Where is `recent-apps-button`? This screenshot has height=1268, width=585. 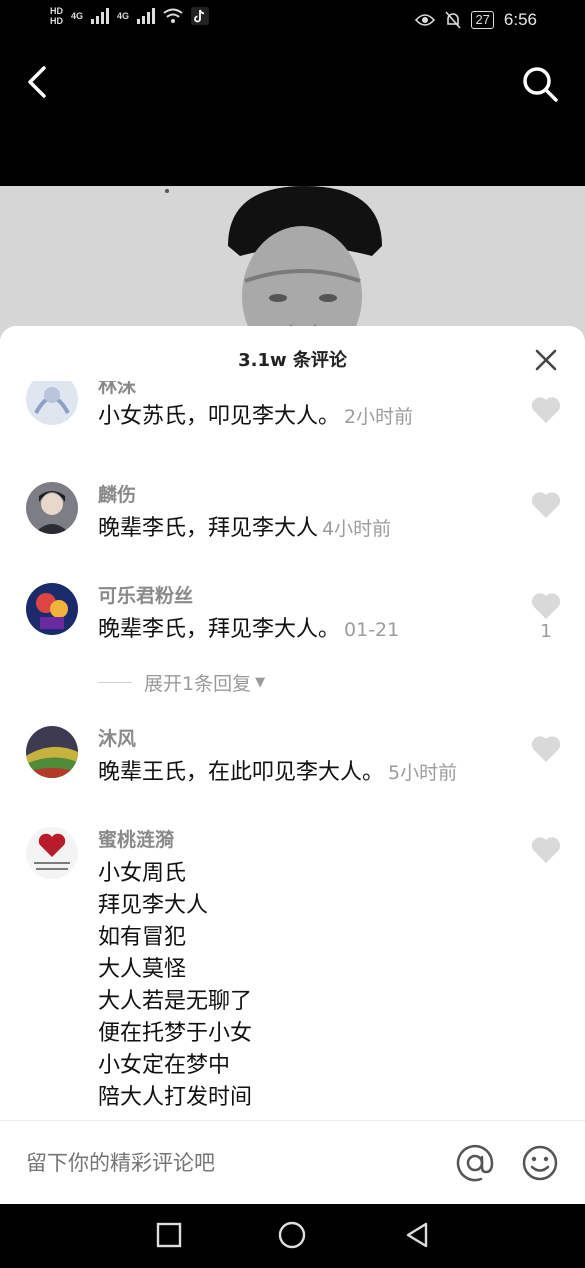
recent-apps-button is located at coordinates (169, 1235).